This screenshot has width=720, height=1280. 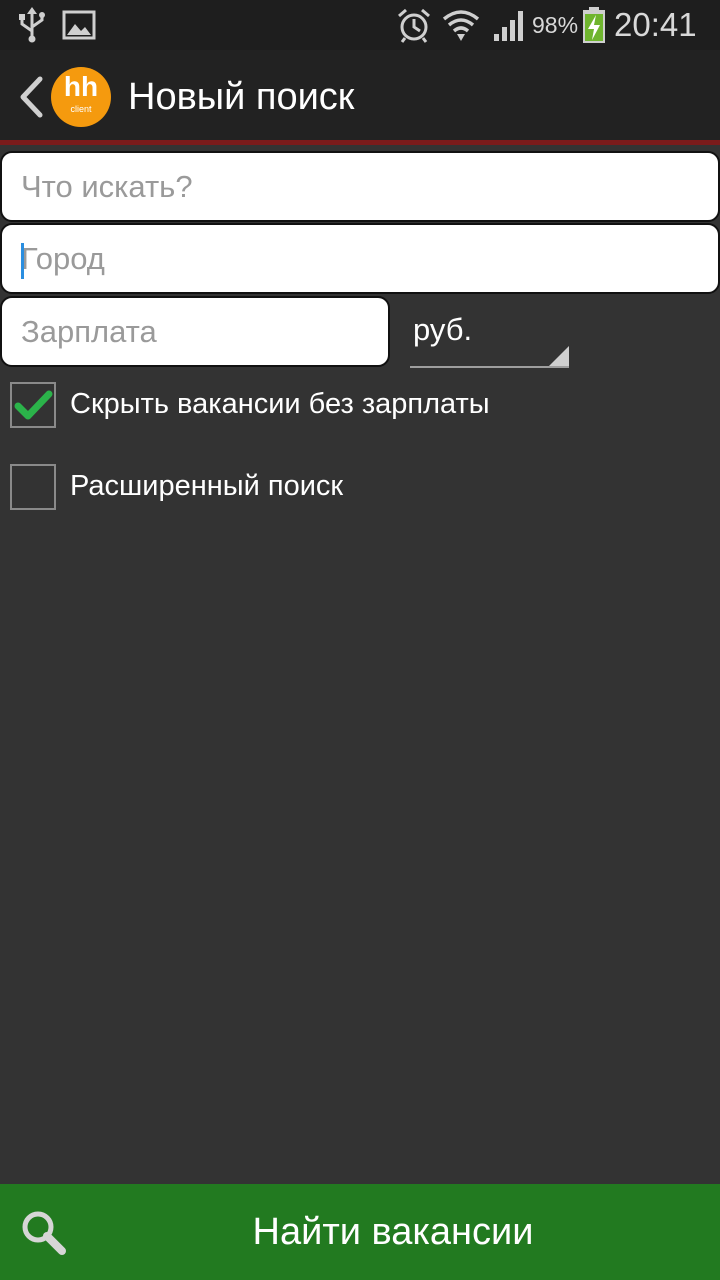 I want to click on battery-charging-icon, so click(x=594, y=25).